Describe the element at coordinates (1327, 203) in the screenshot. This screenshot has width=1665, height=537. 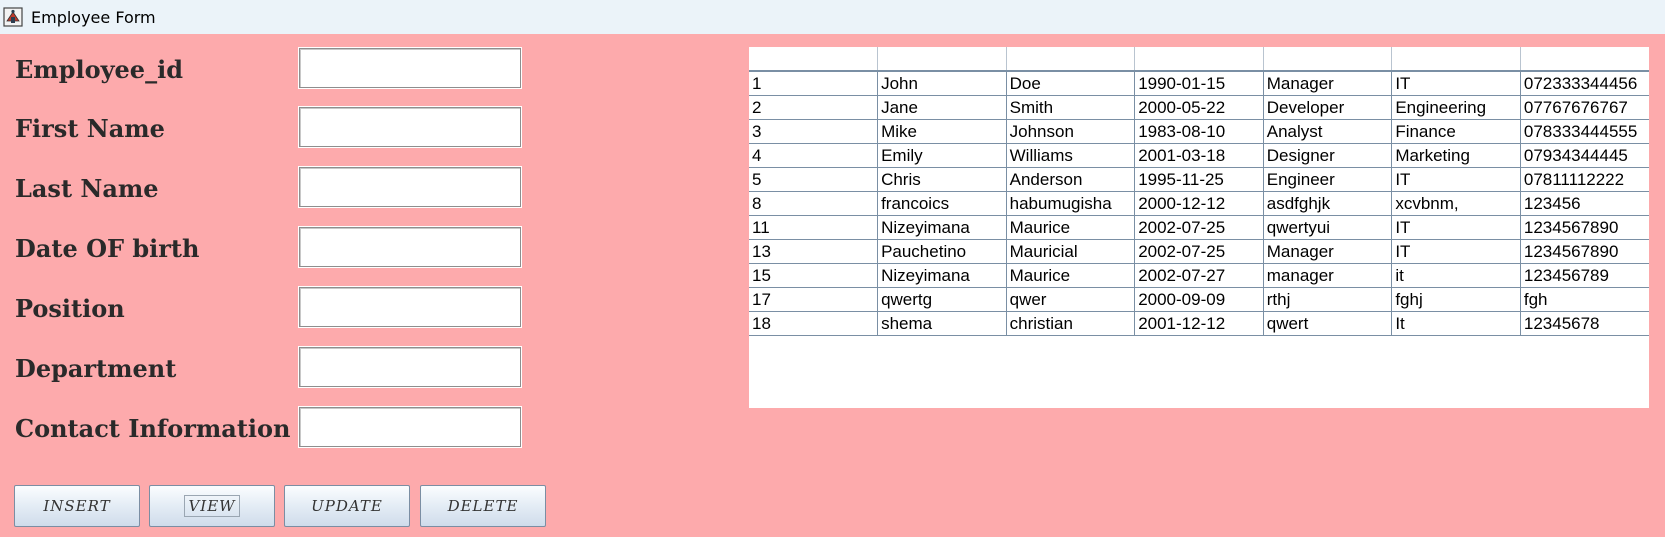
I see `table-cell: asdfghjk` at that location.